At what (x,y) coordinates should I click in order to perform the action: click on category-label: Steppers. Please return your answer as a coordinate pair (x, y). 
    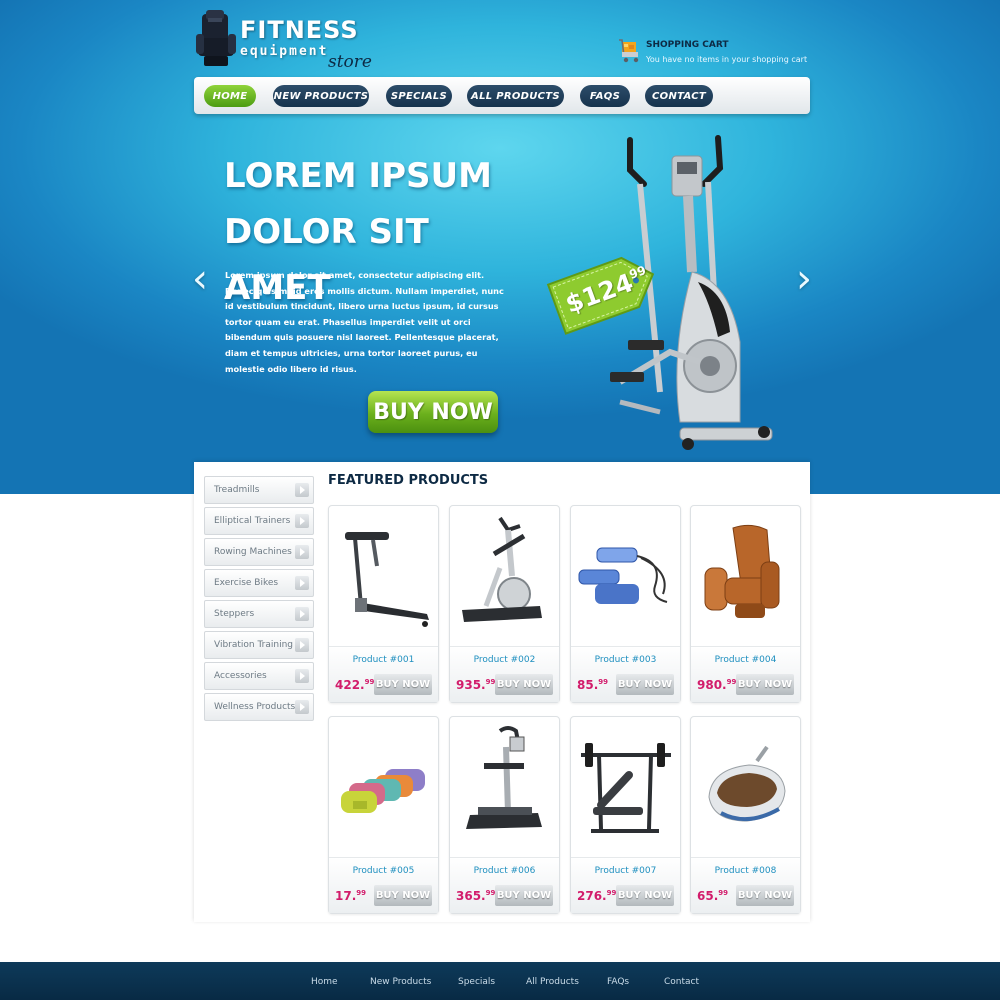
    Looking at the image, I should click on (234, 614).